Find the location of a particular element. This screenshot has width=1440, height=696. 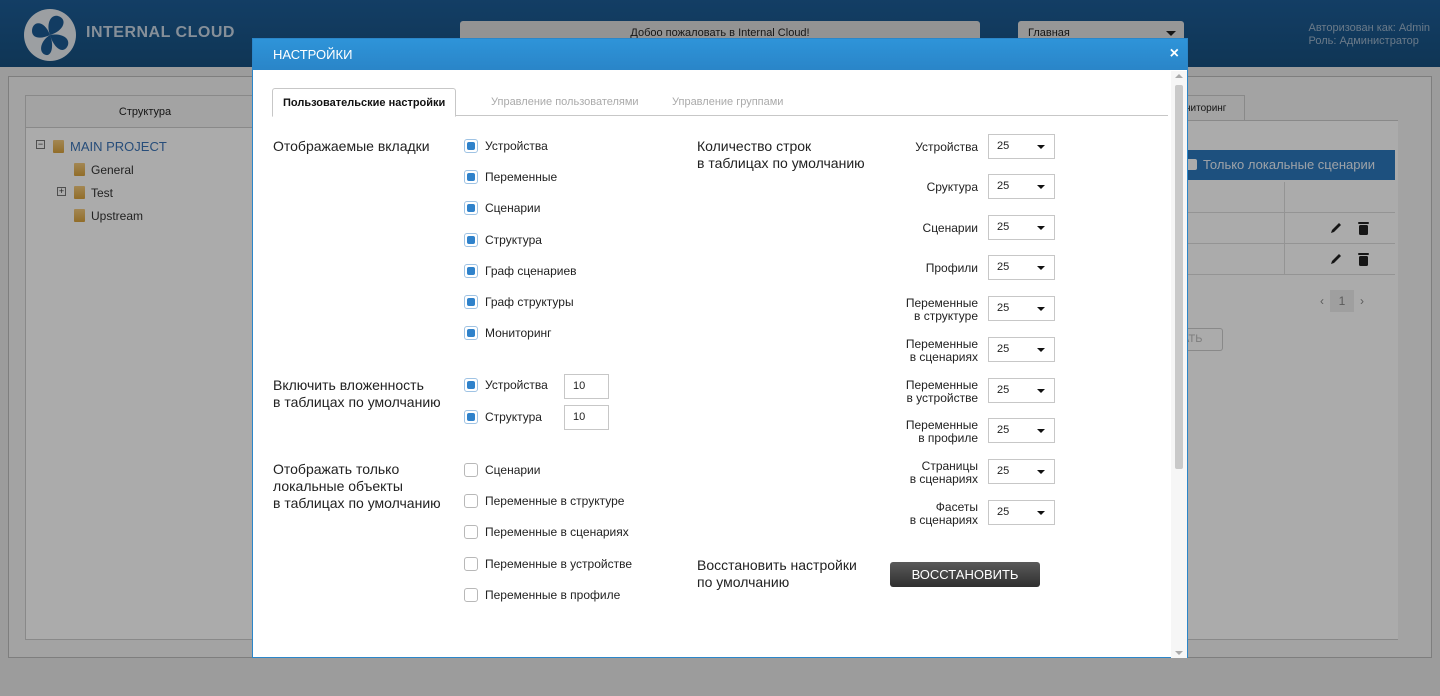

scroll-thumb is located at coordinates (1179, 277).